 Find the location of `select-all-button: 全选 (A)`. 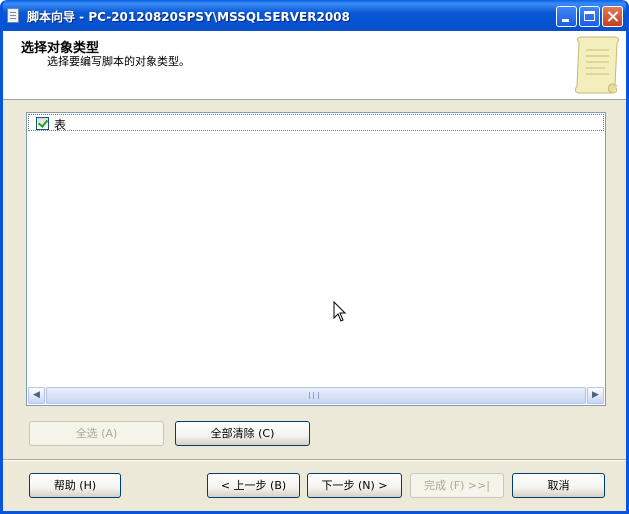

select-all-button: 全选 (A) is located at coordinates (96, 433).